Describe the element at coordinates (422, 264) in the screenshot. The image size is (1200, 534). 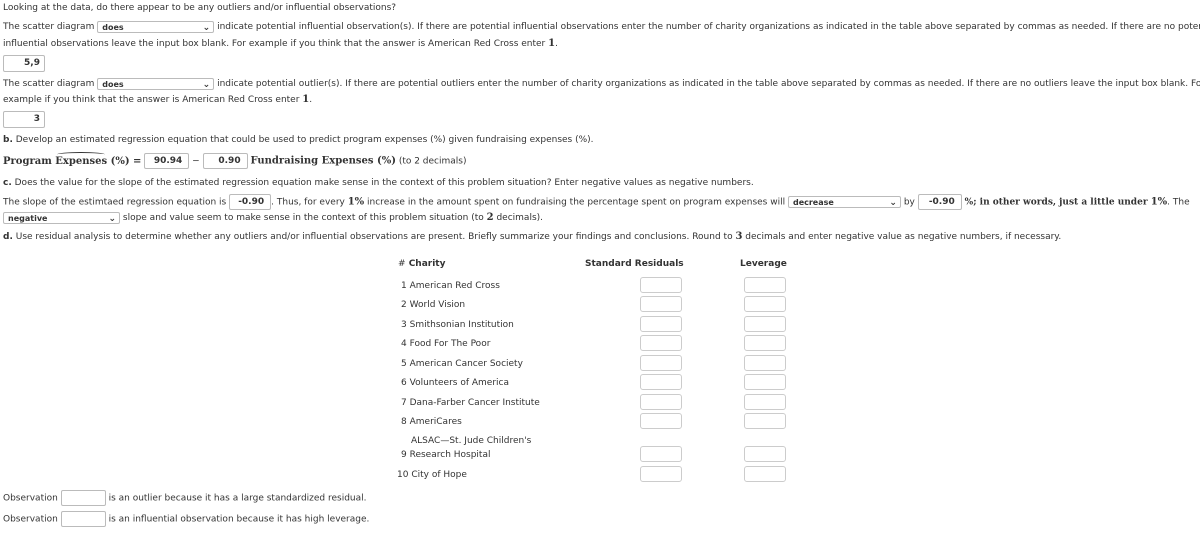
I see `header-charity: # Charity` at that location.